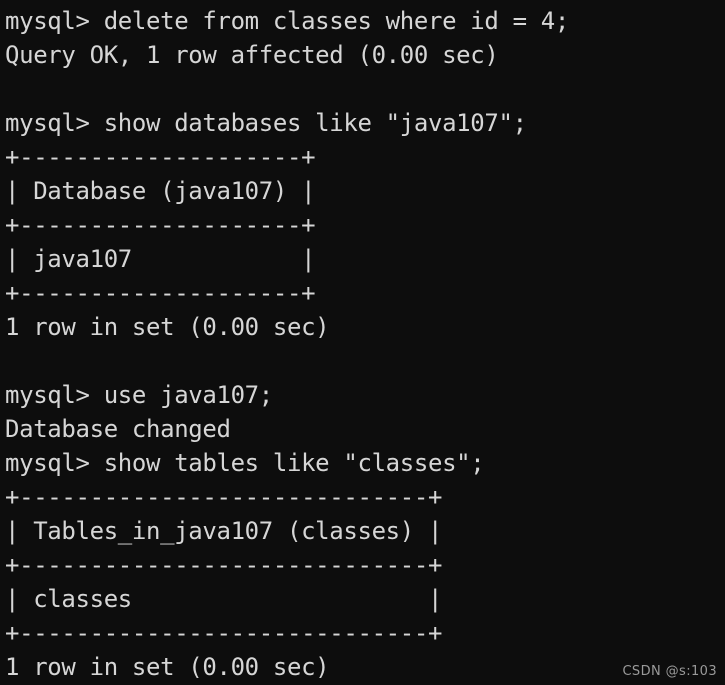 The image size is (725, 685). I want to click on terminal-line: mysql> show tables like "classes";, so click(245, 463).